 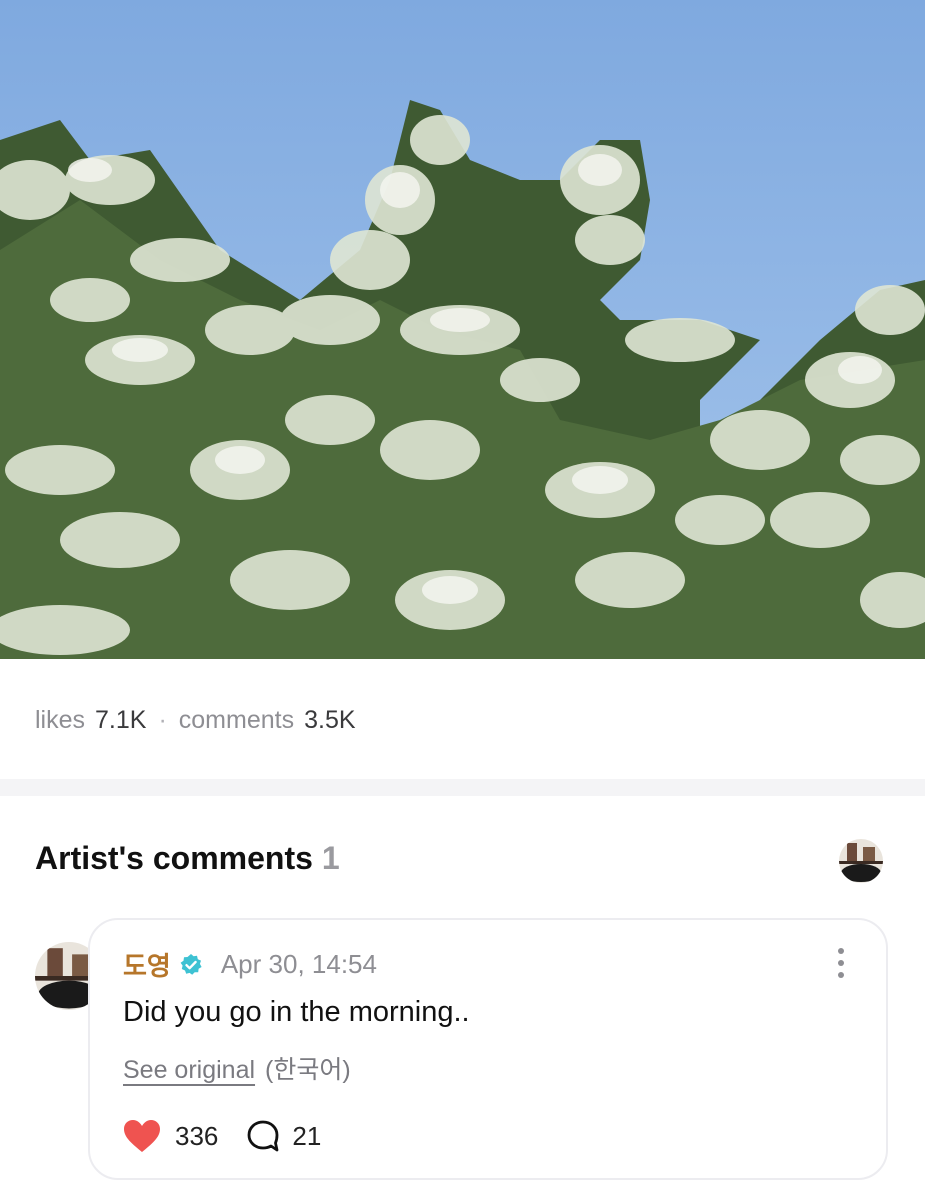 What do you see at coordinates (60, 719) in the screenshot?
I see `likes-label: likes` at bounding box center [60, 719].